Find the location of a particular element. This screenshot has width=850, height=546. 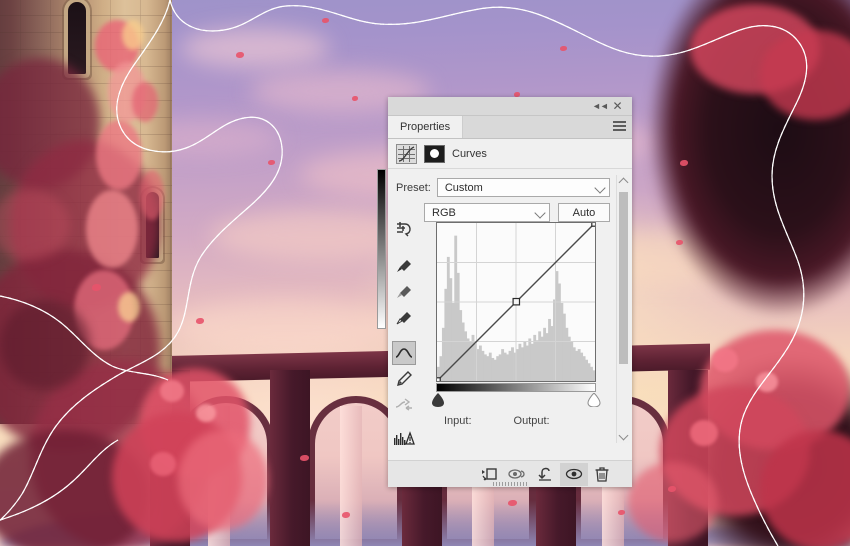

panel-tabbar: Properties is located at coordinates (510, 127).